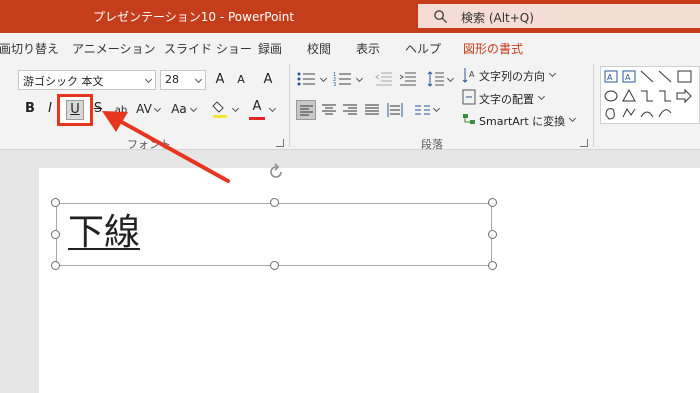  I want to click on align-left-button, so click(306, 110).